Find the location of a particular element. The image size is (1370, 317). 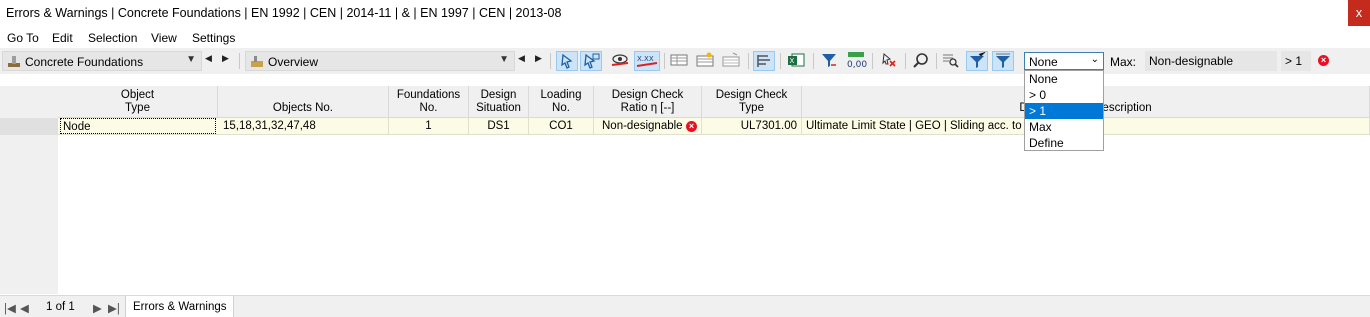

cell-objects-no: 15,18,31,32,47,48 is located at coordinates (303, 126).